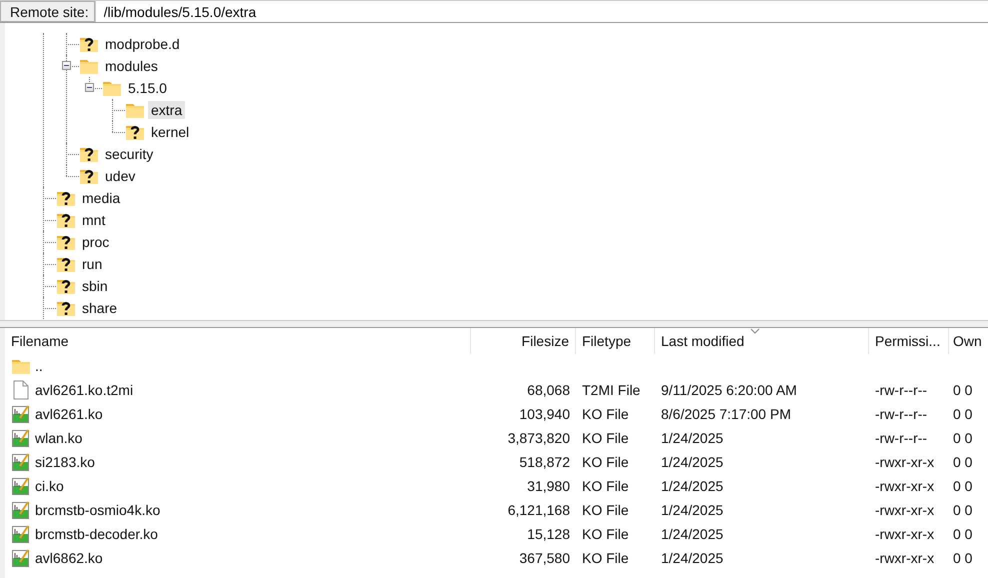 The width and height of the screenshot is (988, 578). I want to click on file-name: wlan.ko, so click(58, 438).